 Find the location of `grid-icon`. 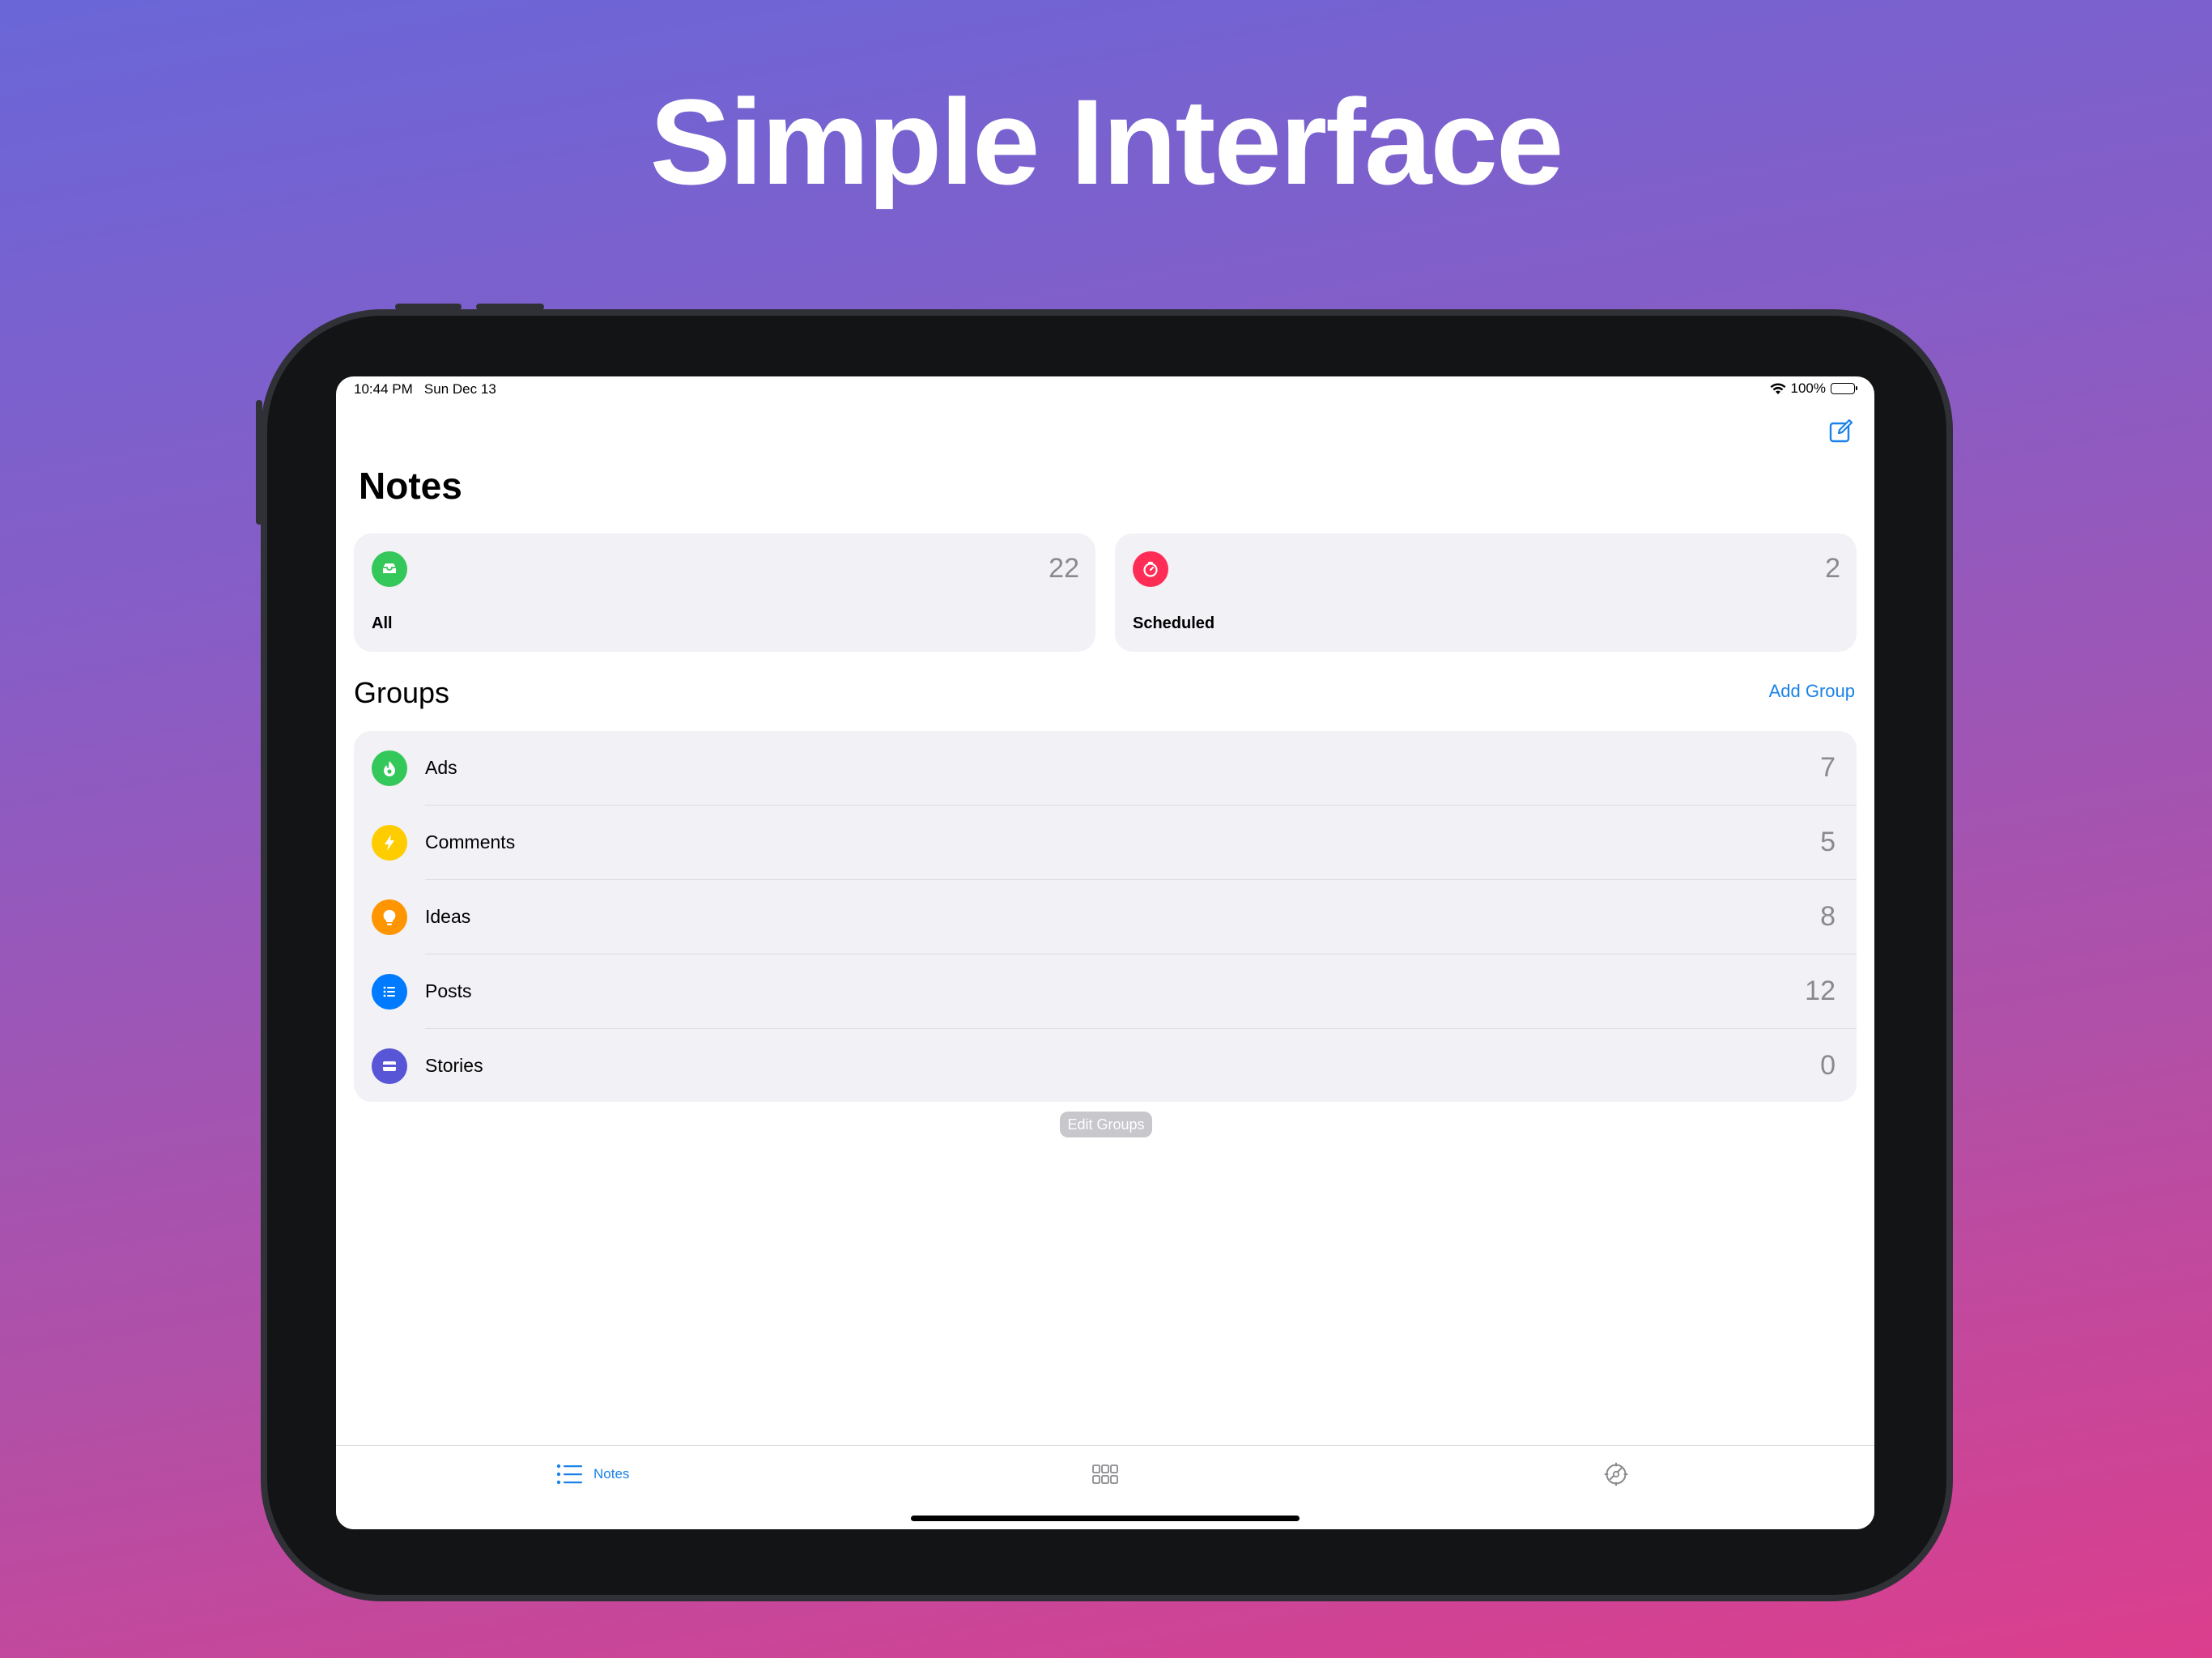

grid-icon is located at coordinates (1105, 1474).